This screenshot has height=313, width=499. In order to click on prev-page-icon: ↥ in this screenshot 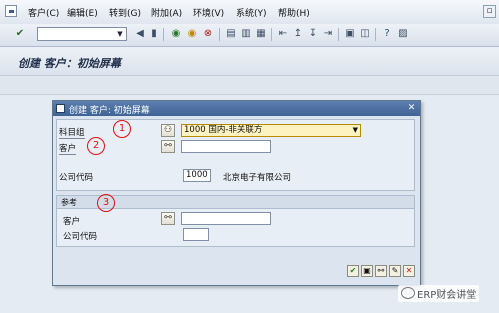, I will do `click(298, 34)`.